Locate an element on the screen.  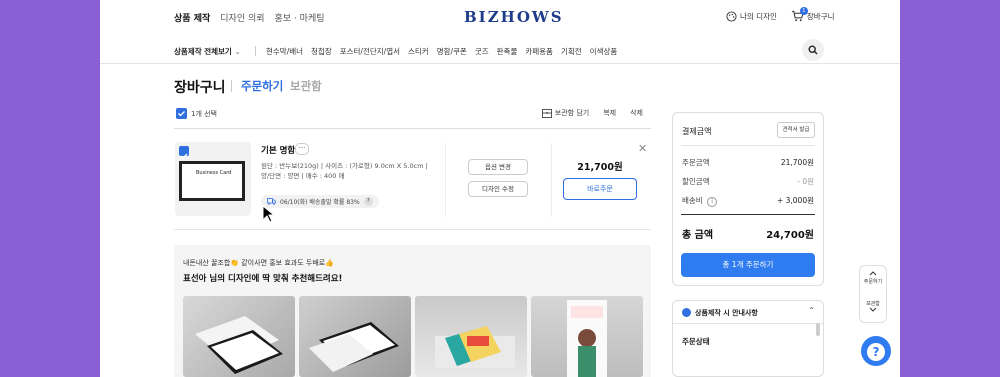
estimate-button: 견적서 발급 is located at coordinates (796, 130).